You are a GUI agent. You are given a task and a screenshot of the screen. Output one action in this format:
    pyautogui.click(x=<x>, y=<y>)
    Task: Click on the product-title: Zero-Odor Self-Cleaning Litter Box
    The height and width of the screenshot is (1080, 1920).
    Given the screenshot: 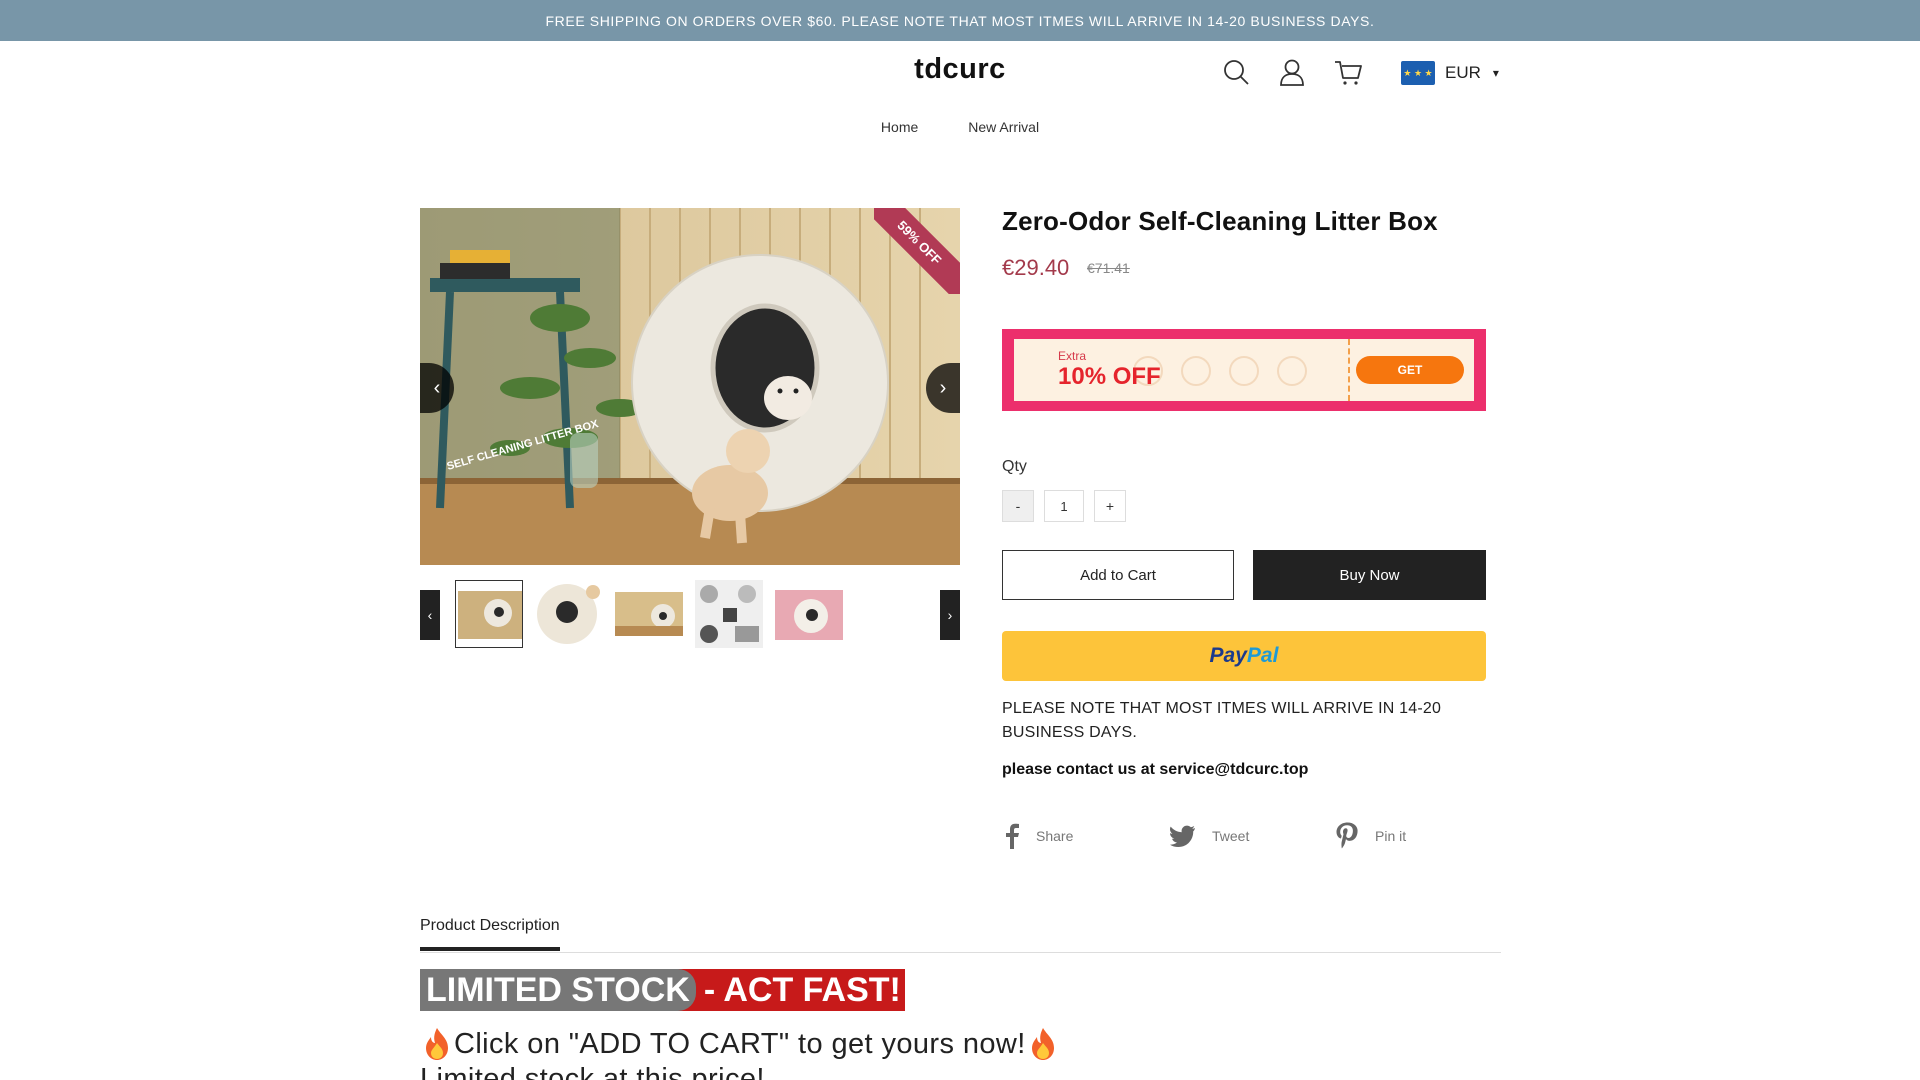 What is the action you would take?
    pyautogui.click(x=1220, y=221)
    